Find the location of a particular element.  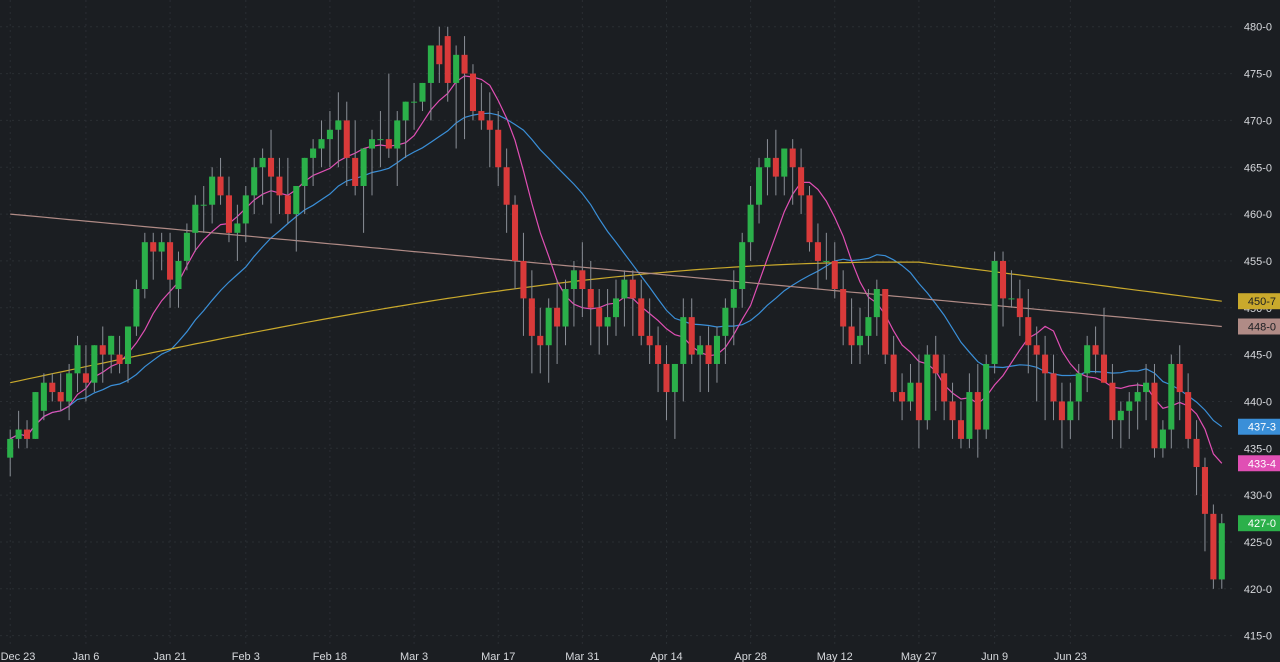

last-price-badge: 427-0 is located at coordinates (1259, 523).